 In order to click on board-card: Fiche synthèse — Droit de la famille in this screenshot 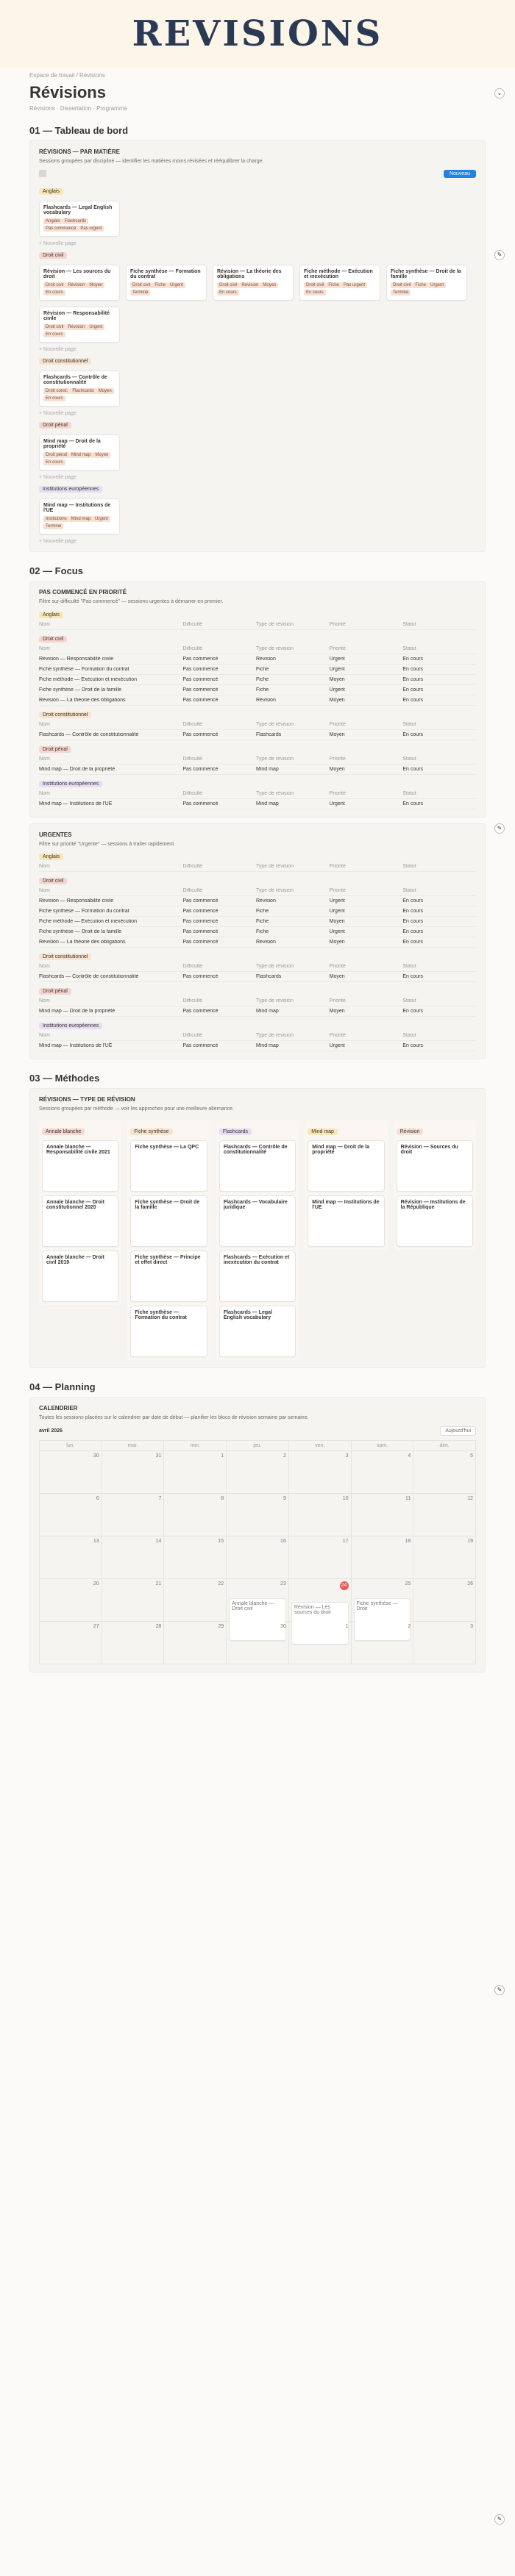, I will do `click(168, 1221)`.